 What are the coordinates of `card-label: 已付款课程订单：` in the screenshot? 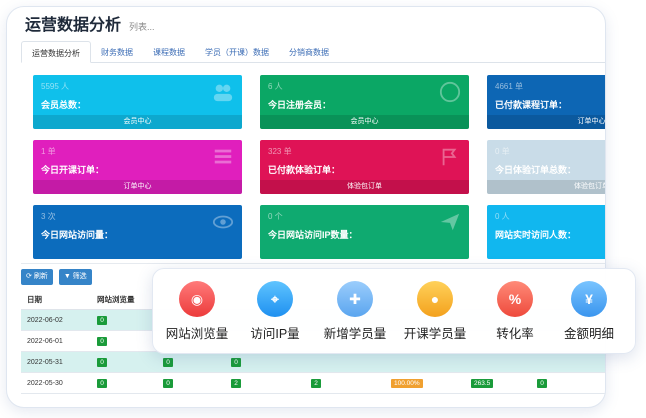 It's located at (531, 105).